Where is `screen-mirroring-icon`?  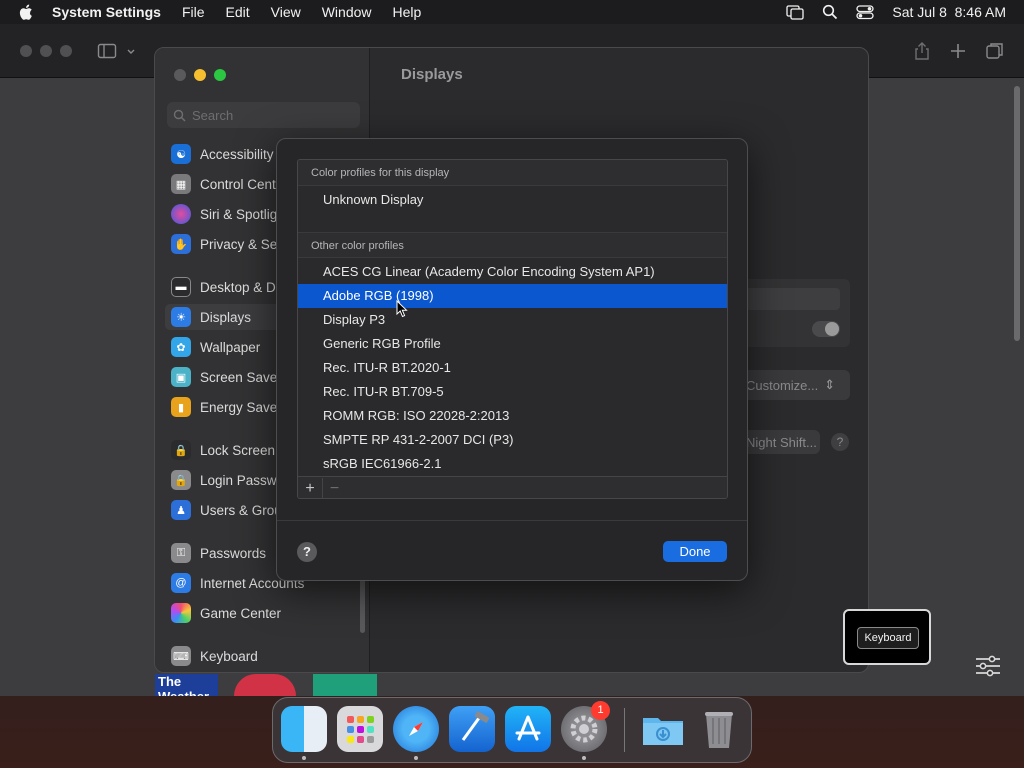 screen-mirroring-icon is located at coordinates (795, 12).